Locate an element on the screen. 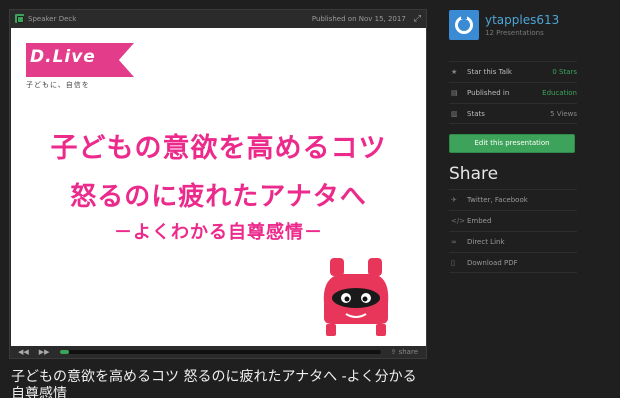  user-info: ytapples613 12 Presentations is located at coordinates (513, 30).